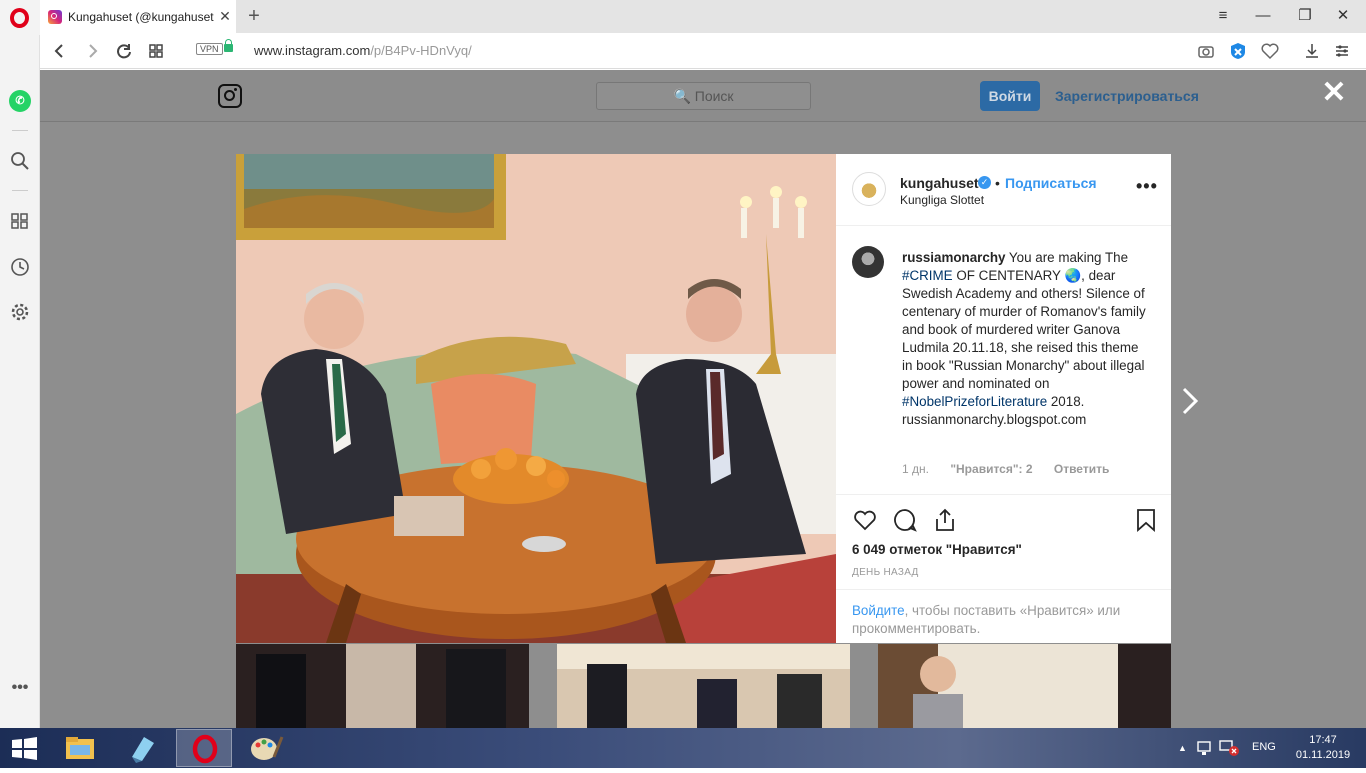 The width and height of the screenshot is (1366, 773). What do you see at coordinates (1182, 748) in the screenshot?
I see `tray-overflow-icon: ▲` at bounding box center [1182, 748].